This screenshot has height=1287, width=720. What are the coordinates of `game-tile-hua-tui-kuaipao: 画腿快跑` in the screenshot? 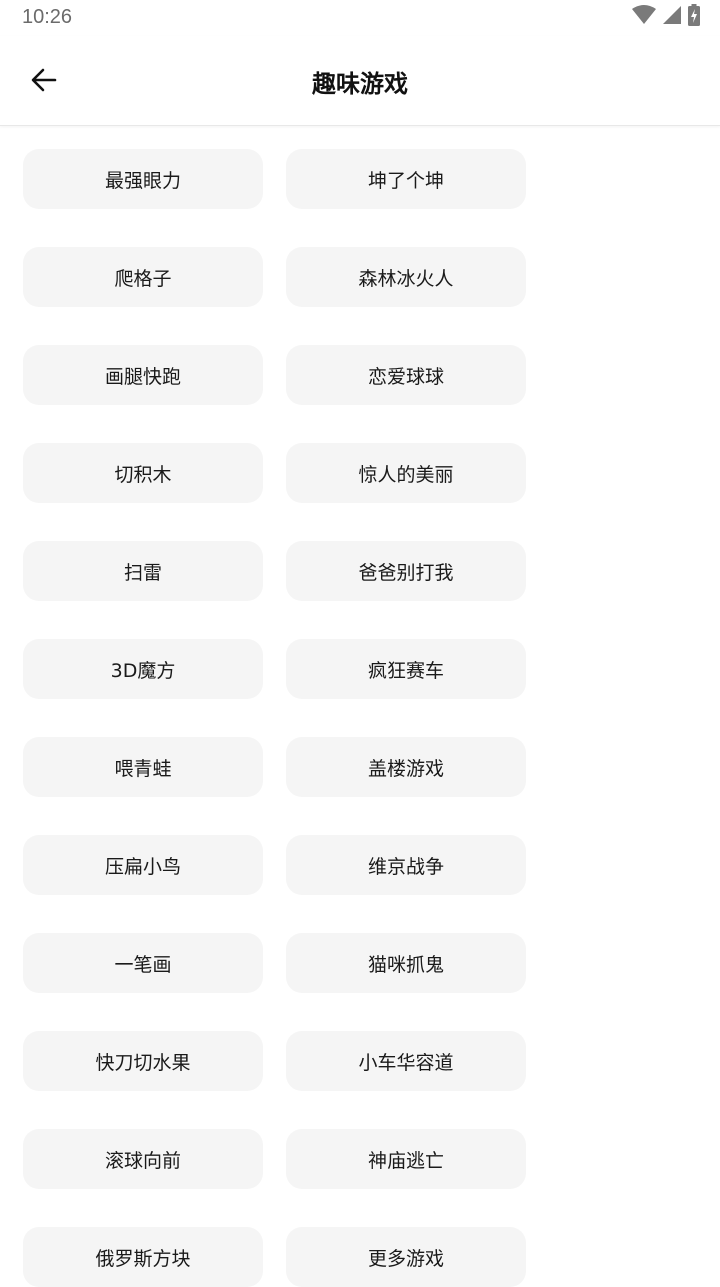 It's located at (143, 375).